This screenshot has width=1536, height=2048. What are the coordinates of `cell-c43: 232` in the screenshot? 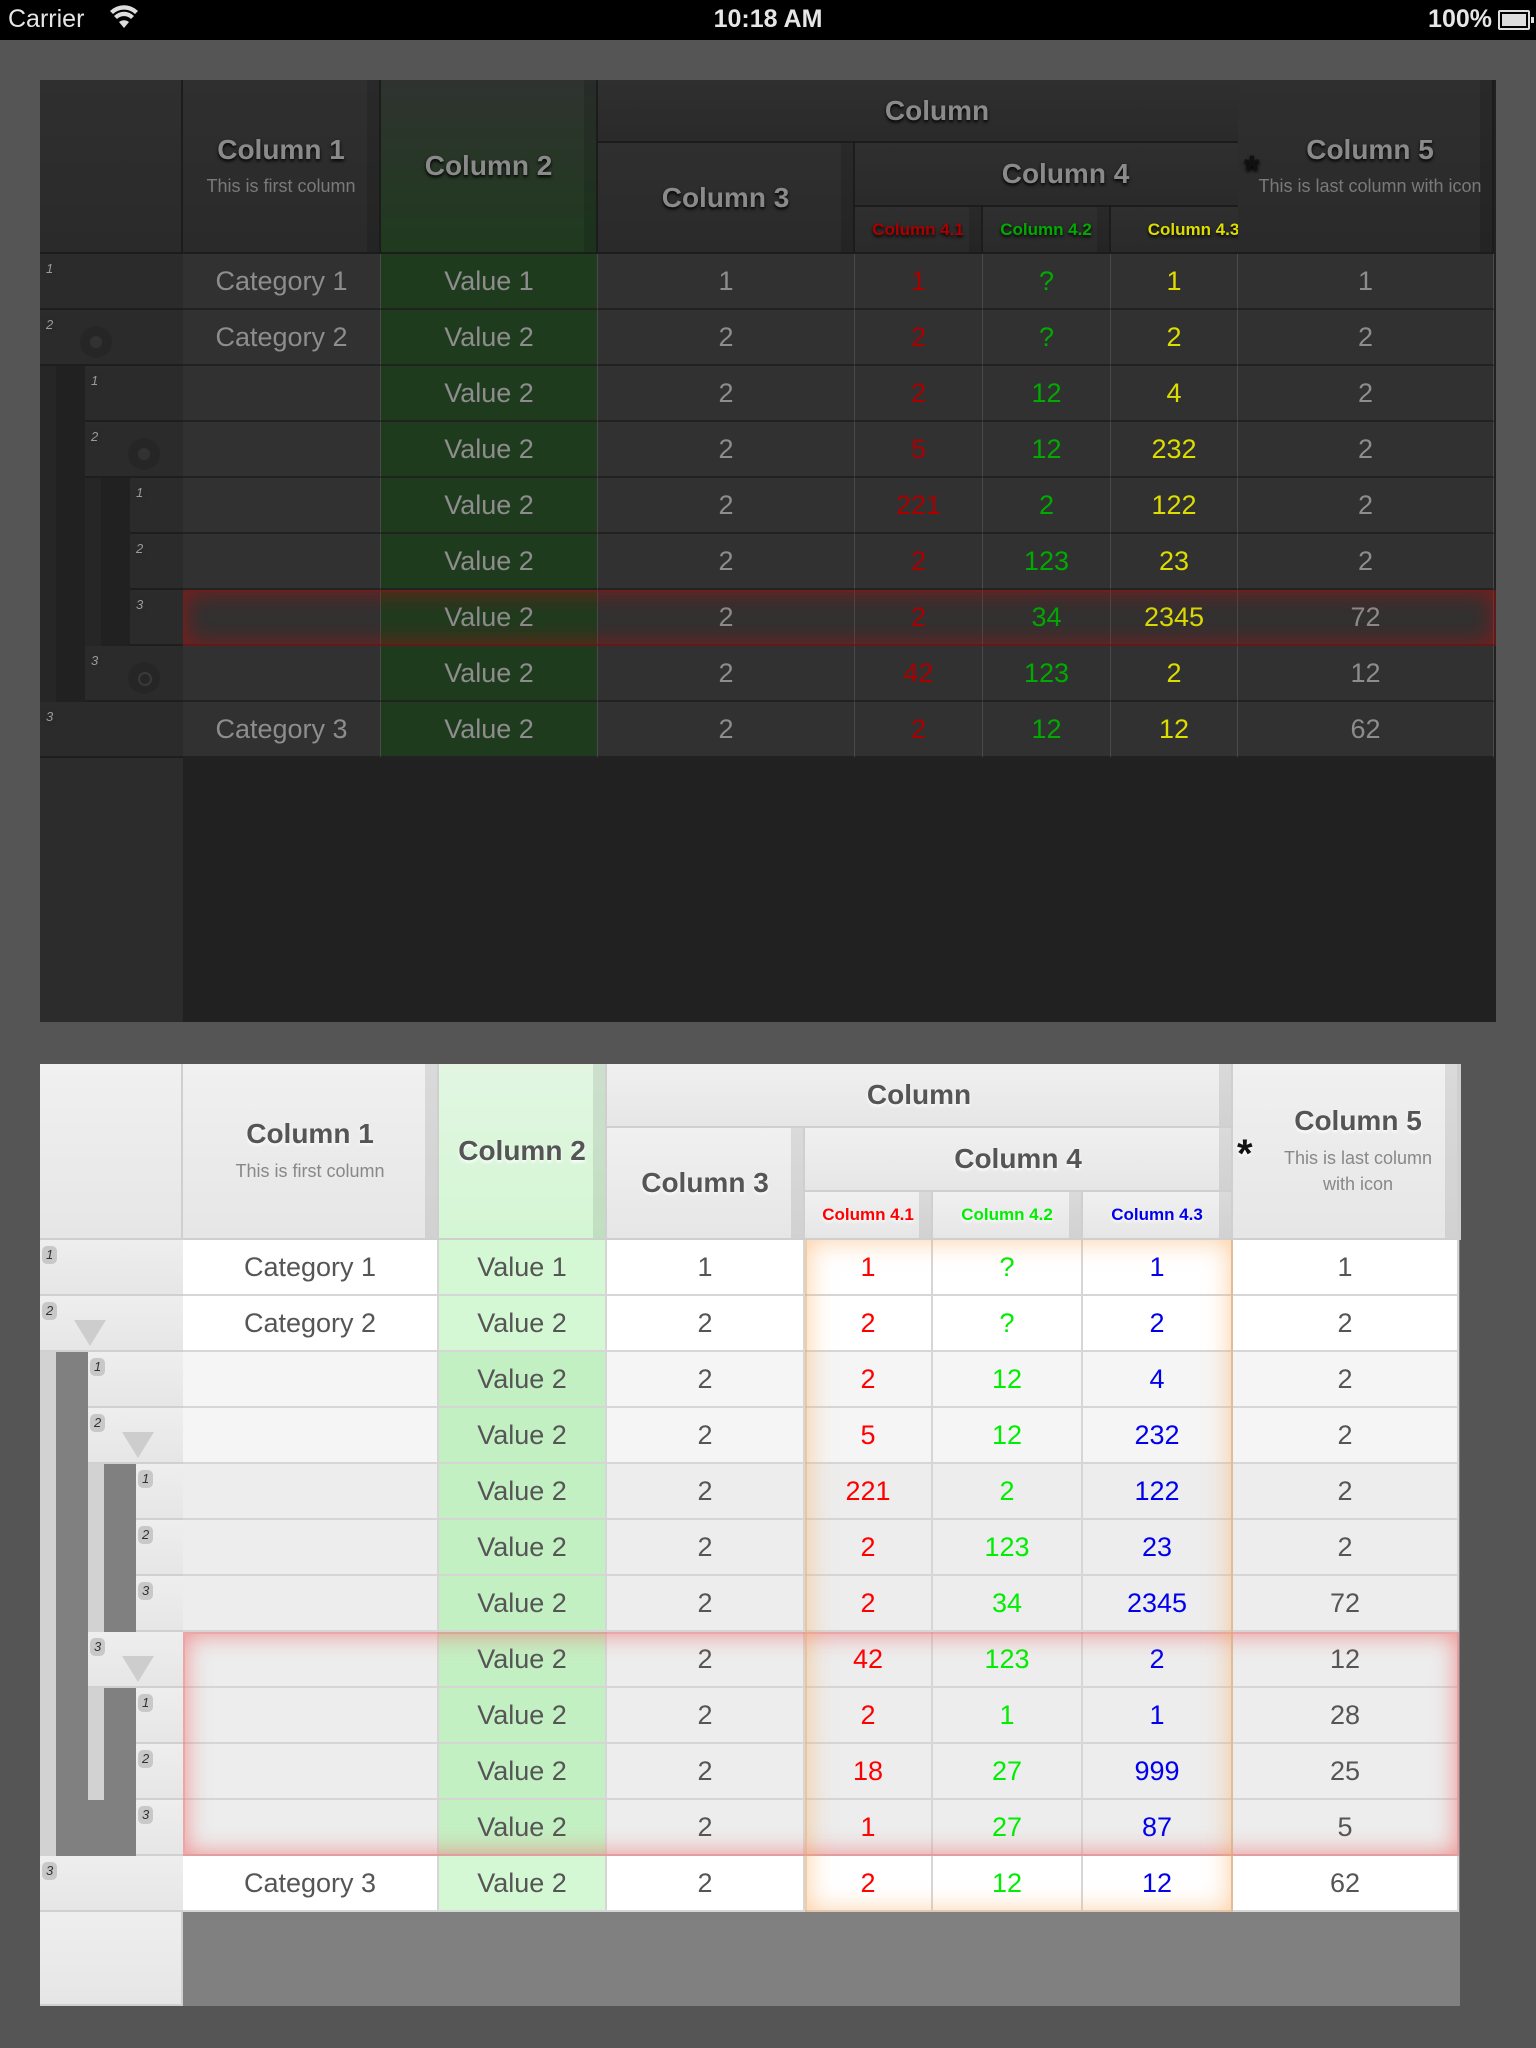 It's located at (1158, 1436).